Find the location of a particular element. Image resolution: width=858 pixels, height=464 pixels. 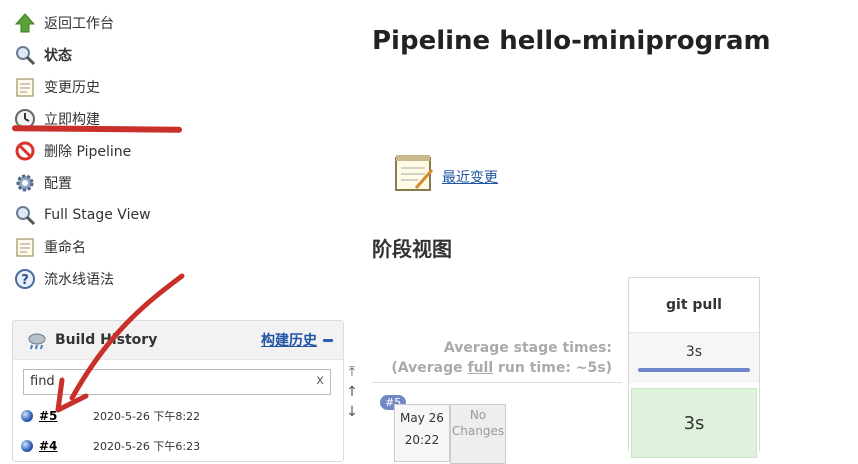

avg-run-pre: (Average is located at coordinates (429, 368).